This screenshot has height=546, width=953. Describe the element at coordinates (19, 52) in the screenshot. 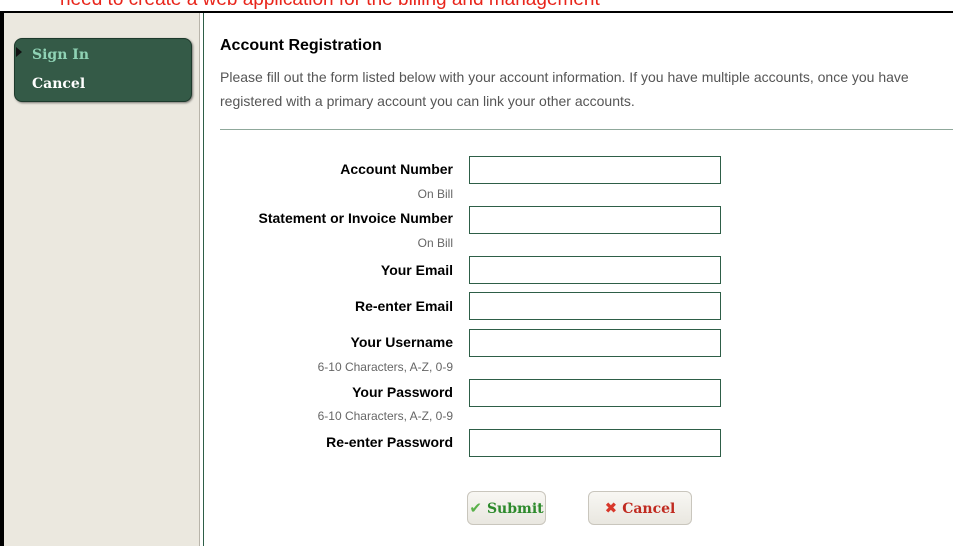

I see `active-arrow-icon` at that location.